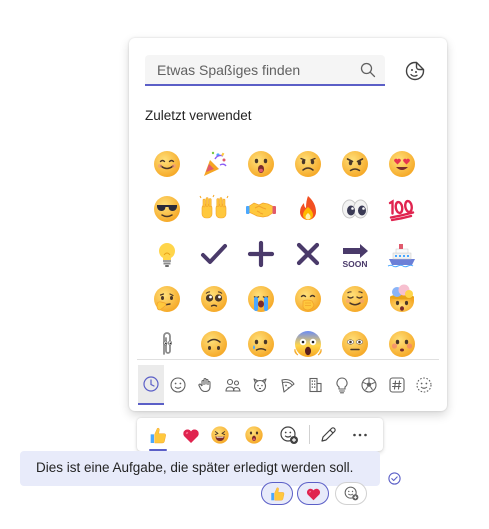 Image resolution: width=489 pixels, height=529 pixels. What do you see at coordinates (261, 299) in the screenshot?
I see `emoji-crying-face` at bounding box center [261, 299].